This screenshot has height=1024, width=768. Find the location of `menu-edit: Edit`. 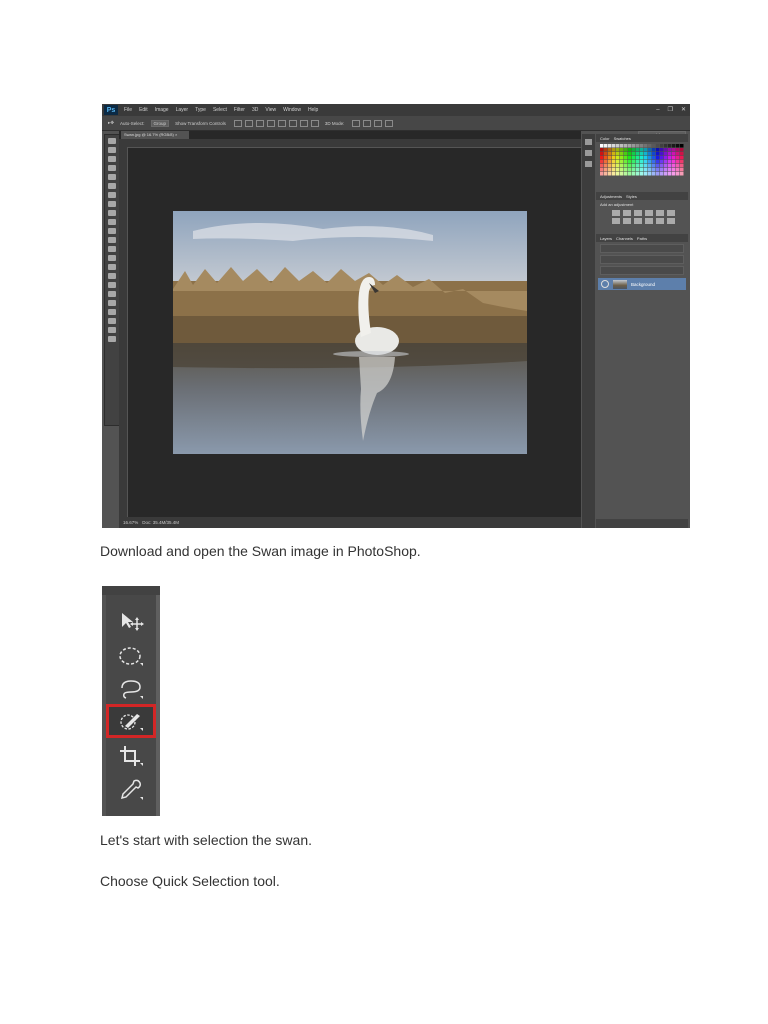

menu-edit: Edit is located at coordinates (143, 110).